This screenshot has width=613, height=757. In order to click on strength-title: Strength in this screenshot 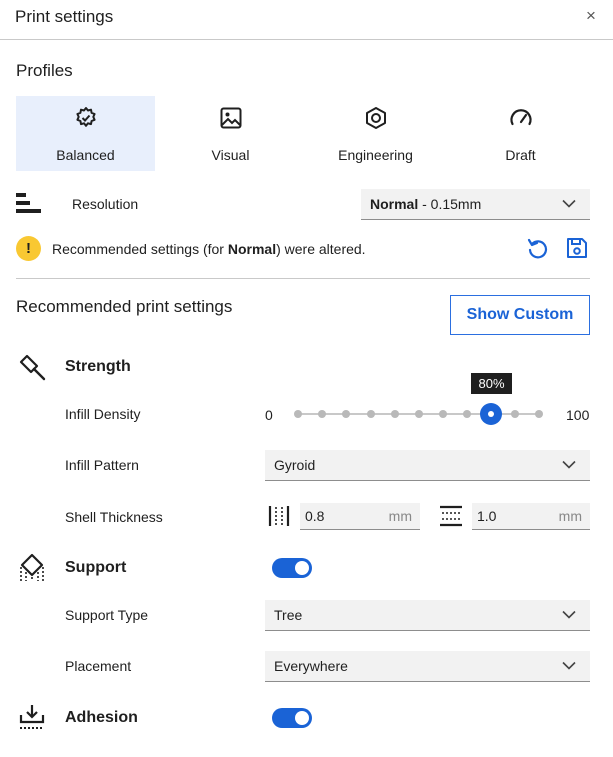, I will do `click(98, 366)`.